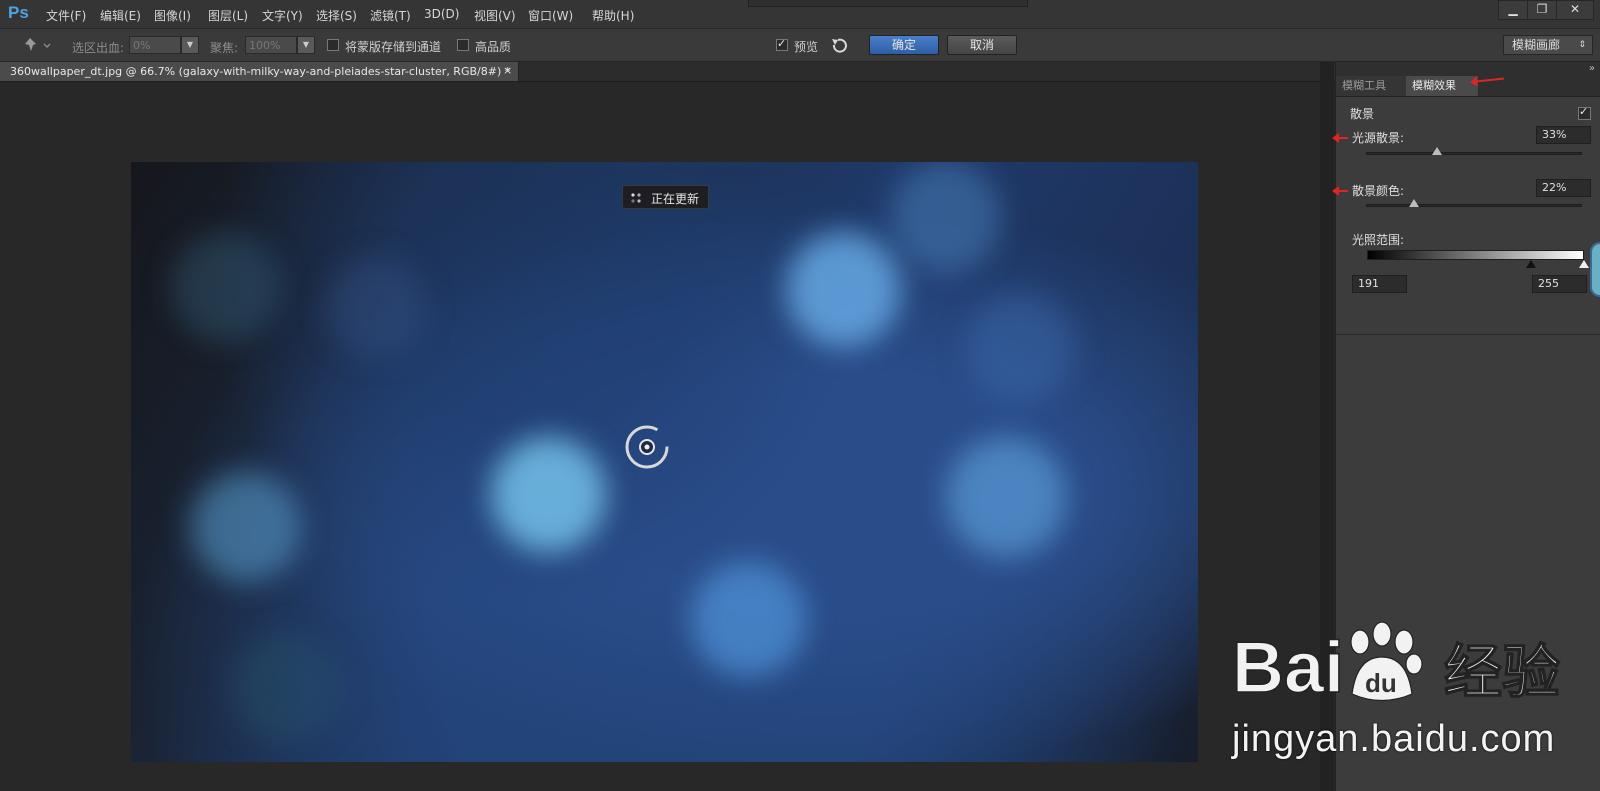 Image resolution: width=1600 pixels, height=791 pixels. I want to click on pin-tool-icon, so click(37, 45).